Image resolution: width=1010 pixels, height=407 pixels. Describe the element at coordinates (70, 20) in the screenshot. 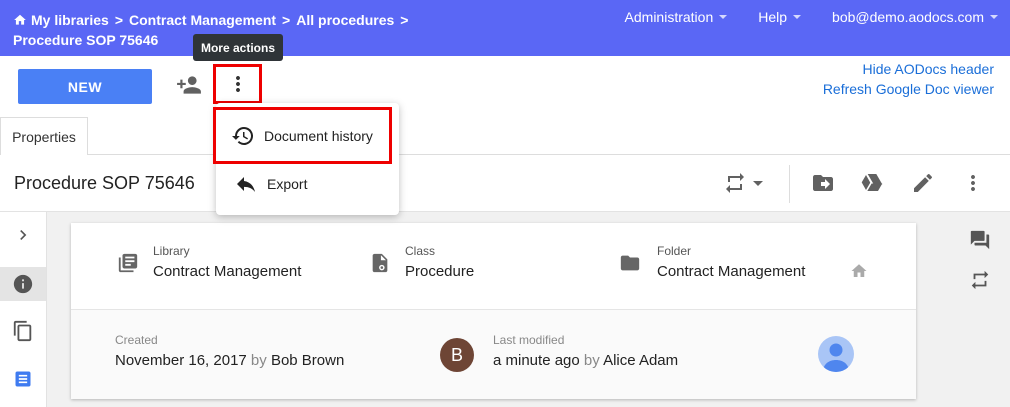

I see `breadcrumb-my-libraries: My libraries` at that location.